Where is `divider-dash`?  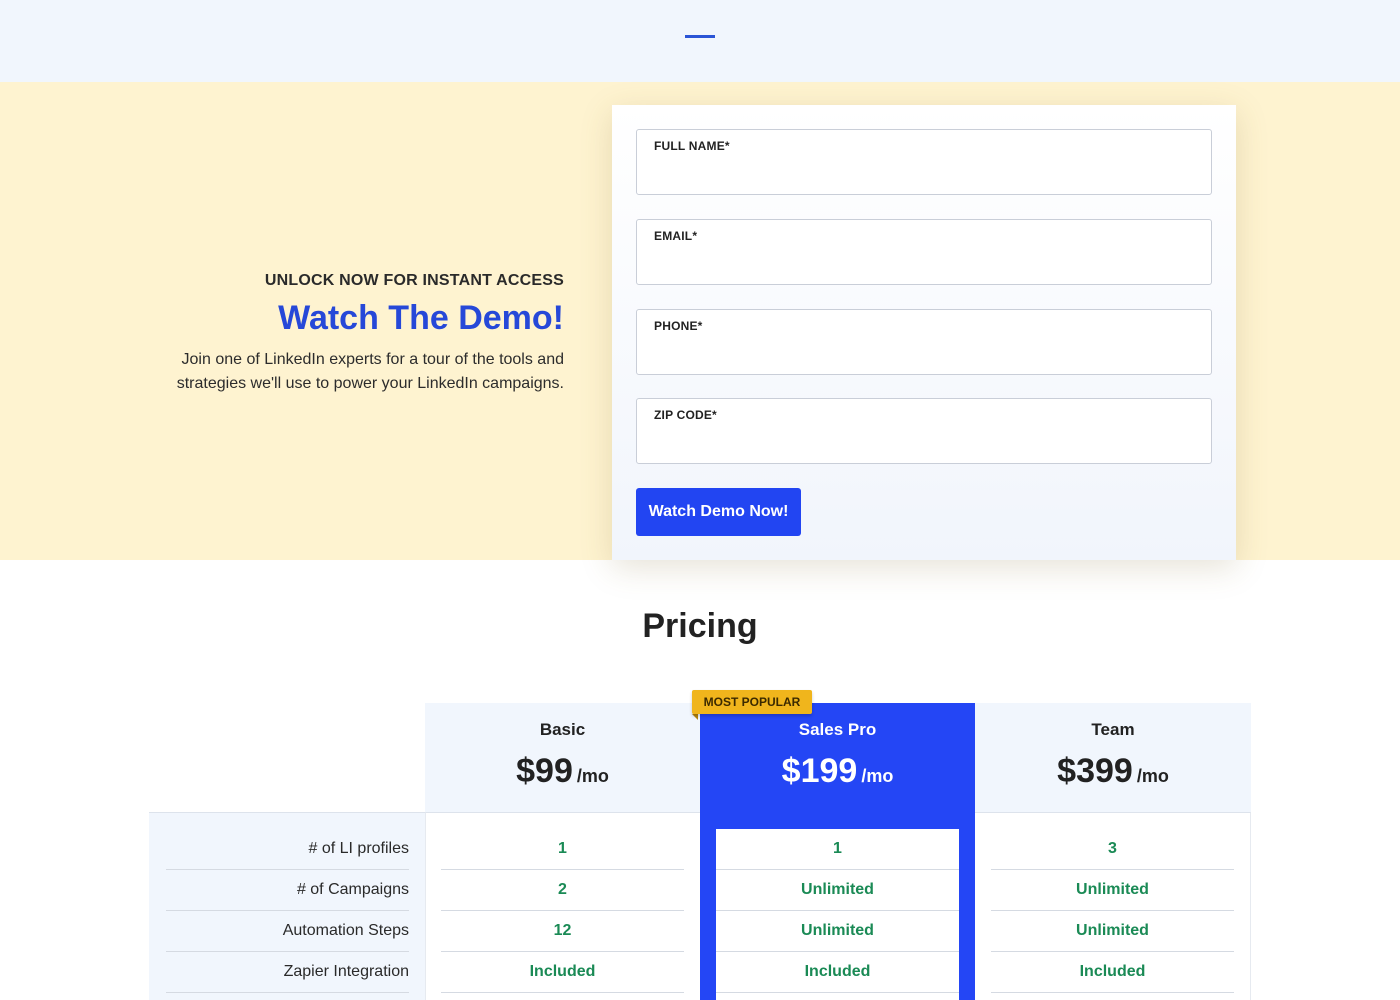
divider-dash is located at coordinates (700, 36).